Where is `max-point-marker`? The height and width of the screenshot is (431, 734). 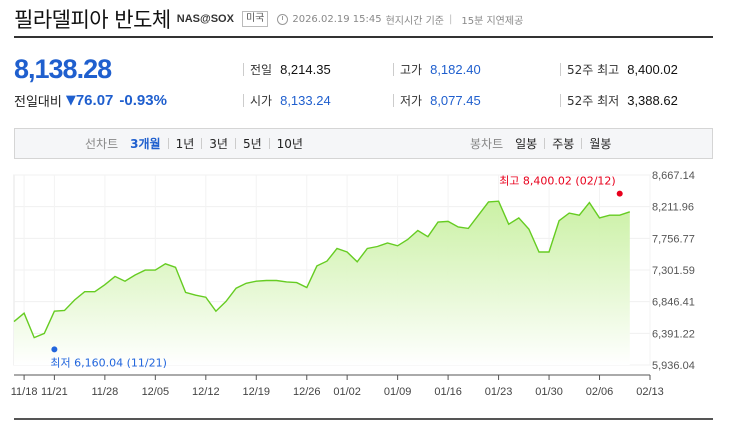 max-point-marker is located at coordinates (619, 193).